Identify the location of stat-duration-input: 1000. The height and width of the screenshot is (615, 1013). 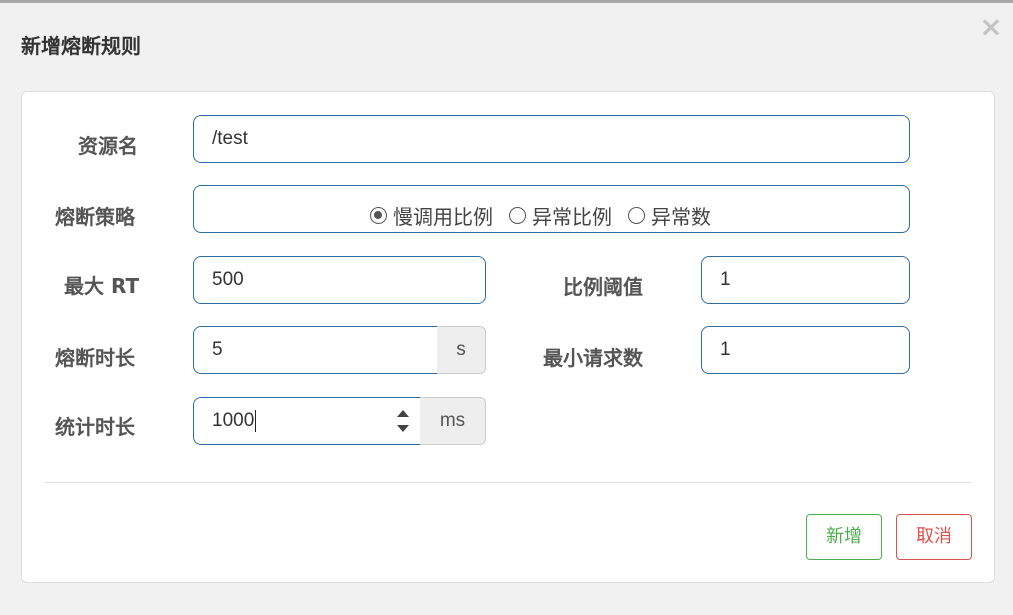
(307, 421).